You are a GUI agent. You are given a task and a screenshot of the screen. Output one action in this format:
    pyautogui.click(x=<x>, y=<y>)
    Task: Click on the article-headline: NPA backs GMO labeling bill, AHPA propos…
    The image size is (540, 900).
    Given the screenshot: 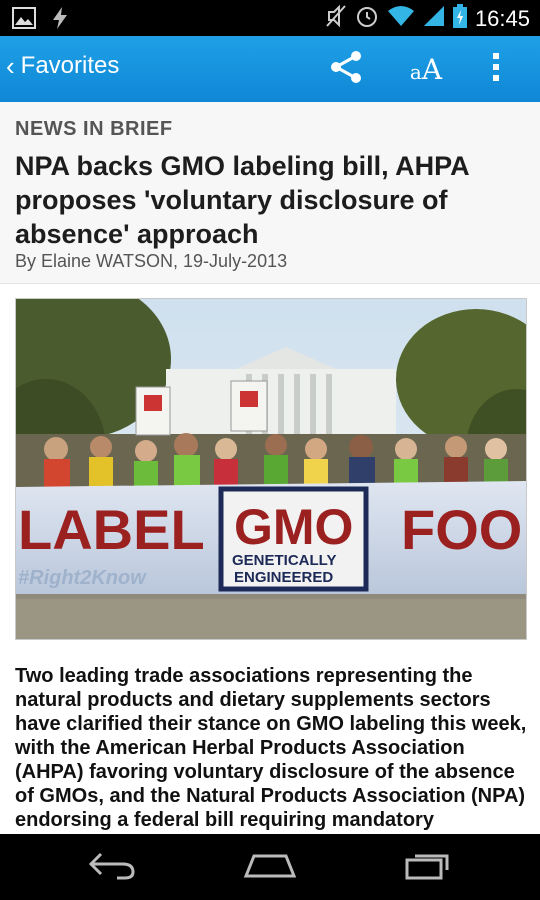 What is the action you would take?
    pyautogui.click(x=242, y=200)
    